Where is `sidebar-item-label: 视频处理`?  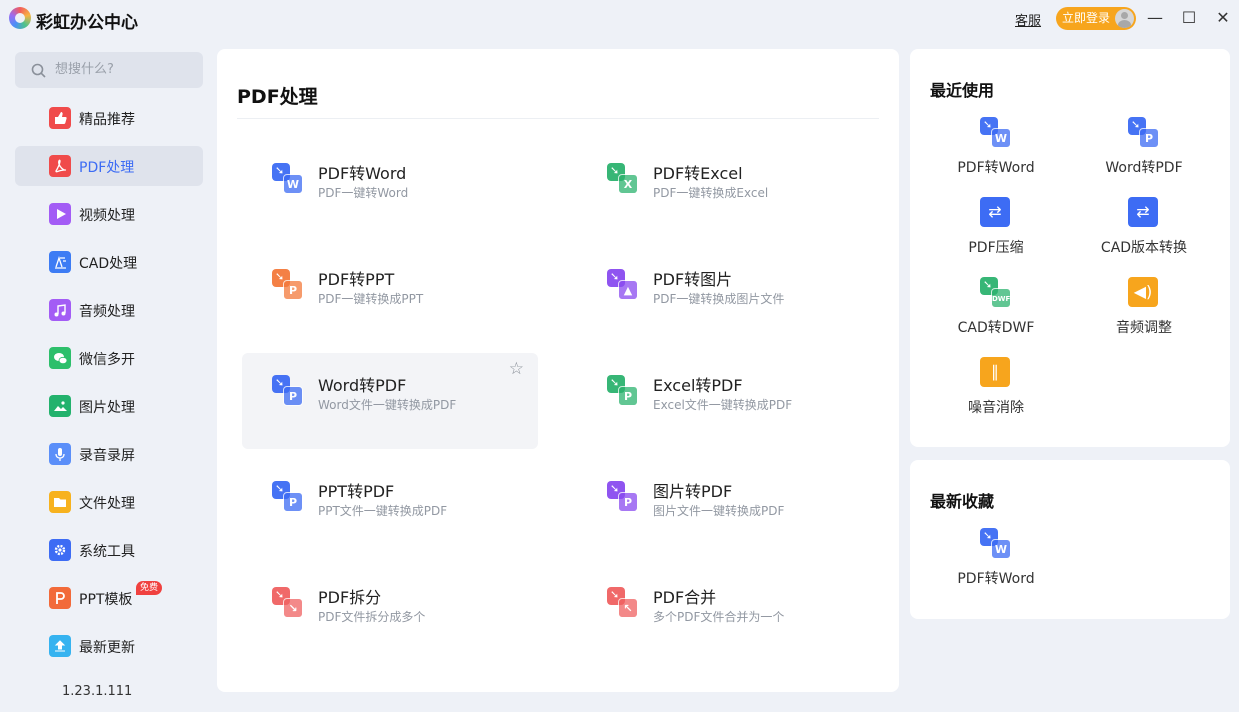
sidebar-item-label: 视频处理 is located at coordinates (107, 216).